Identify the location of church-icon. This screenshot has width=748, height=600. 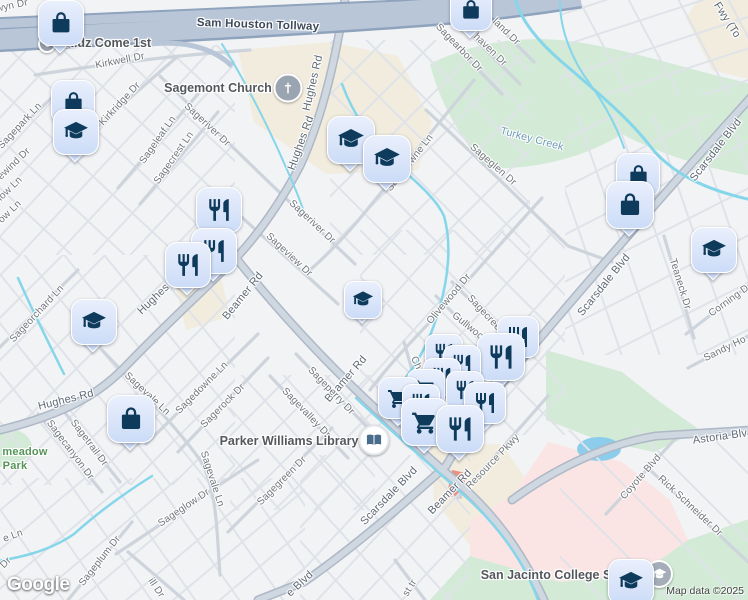
(288, 88).